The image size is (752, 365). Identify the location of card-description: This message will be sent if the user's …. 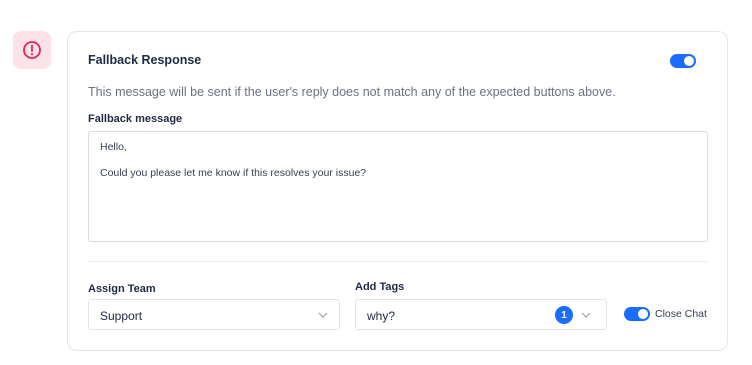
(352, 92).